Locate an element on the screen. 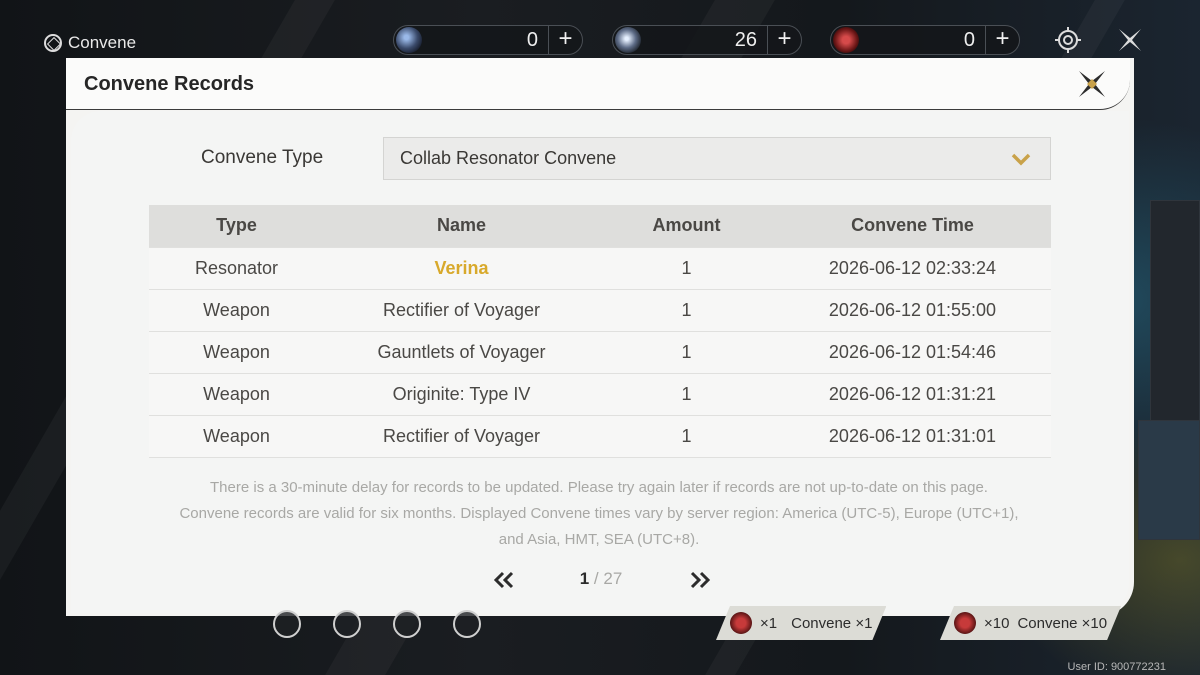 The width and height of the screenshot is (1200, 675). convene-x10-button: ×10 Convene ×10 is located at coordinates (1030, 623).